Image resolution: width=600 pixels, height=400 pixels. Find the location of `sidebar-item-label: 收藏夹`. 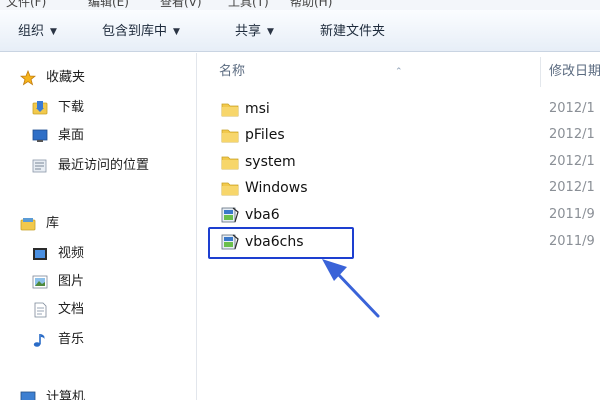

sidebar-item-label: 收藏夹 is located at coordinates (66, 77).